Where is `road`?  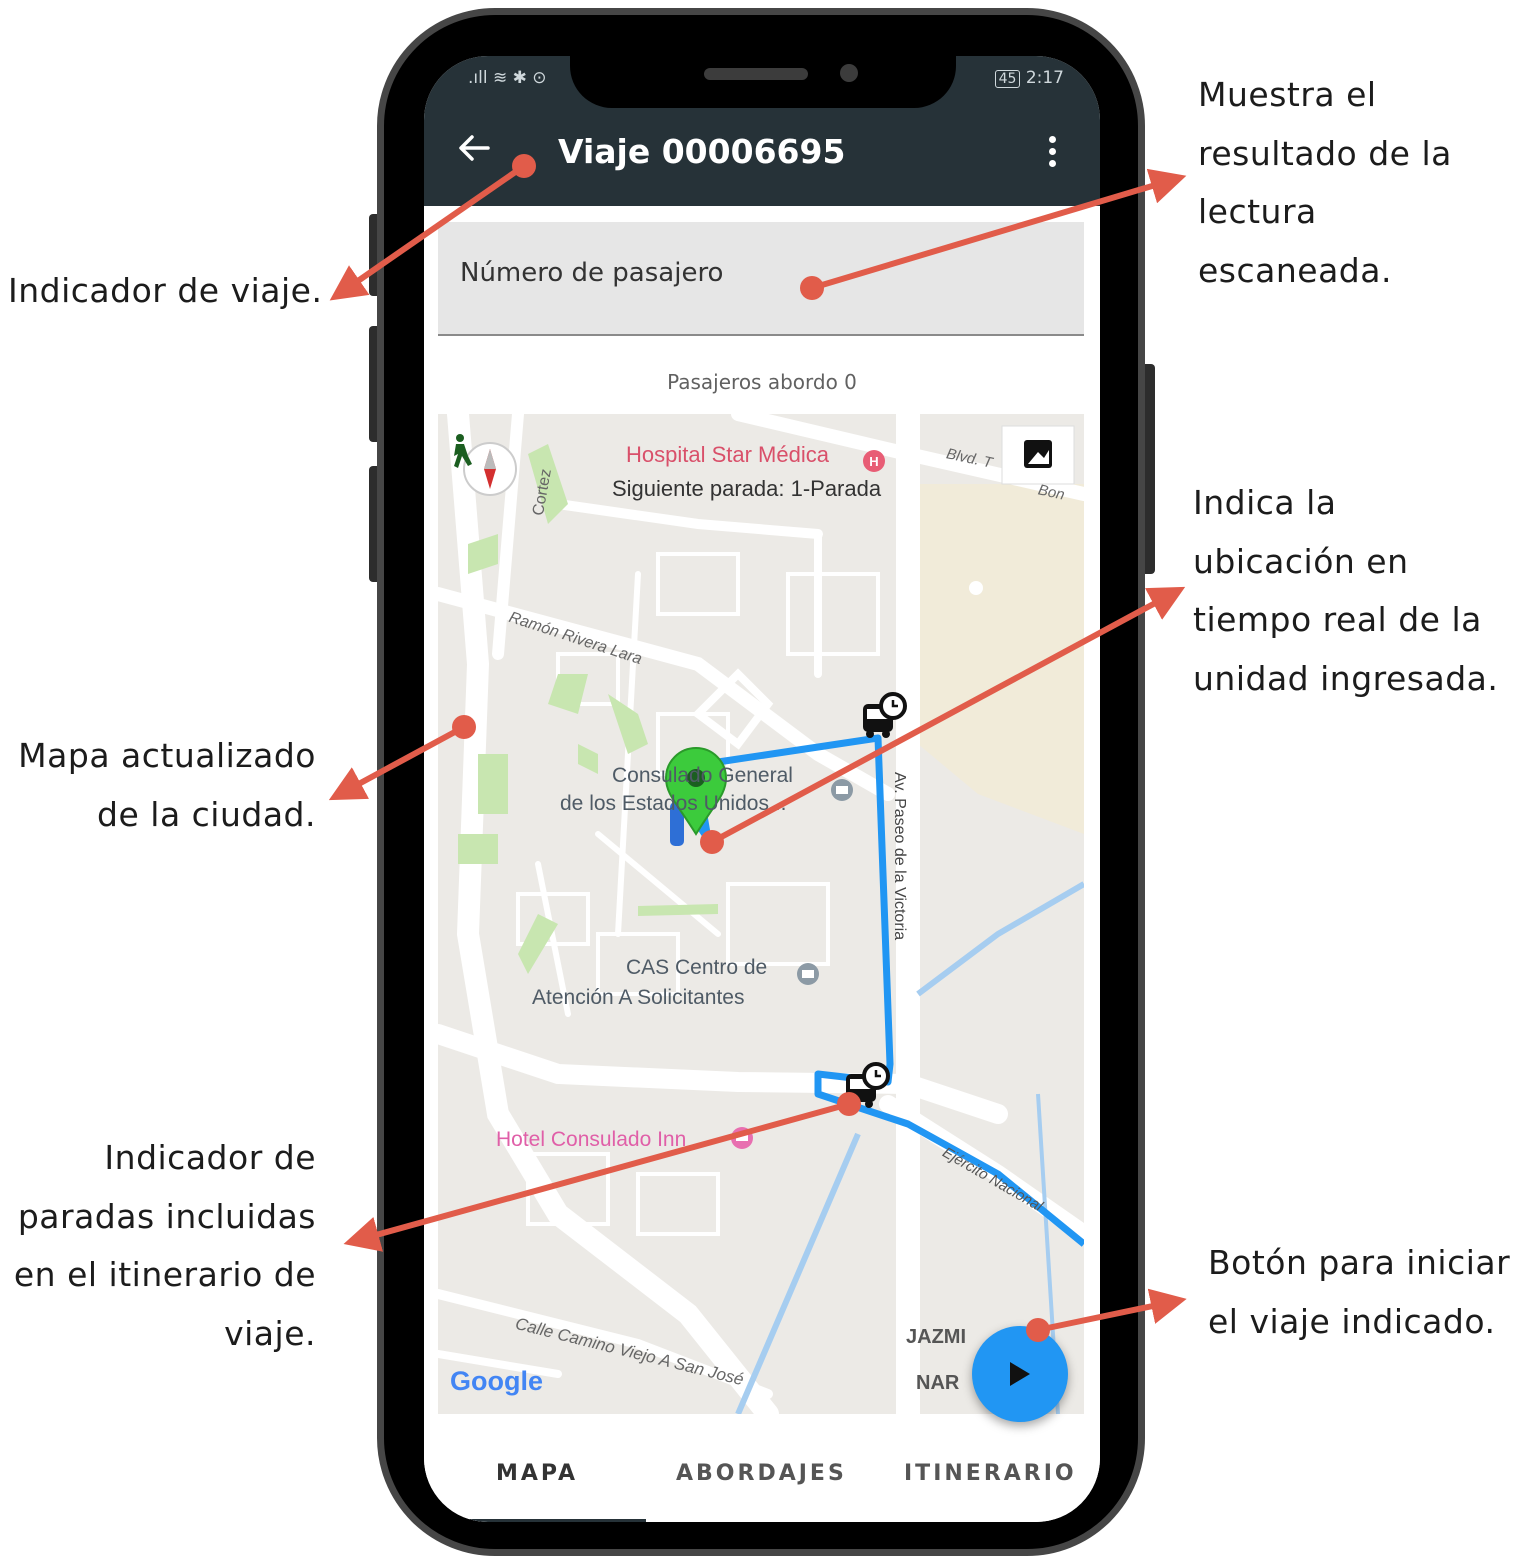 road is located at coordinates (688, 519).